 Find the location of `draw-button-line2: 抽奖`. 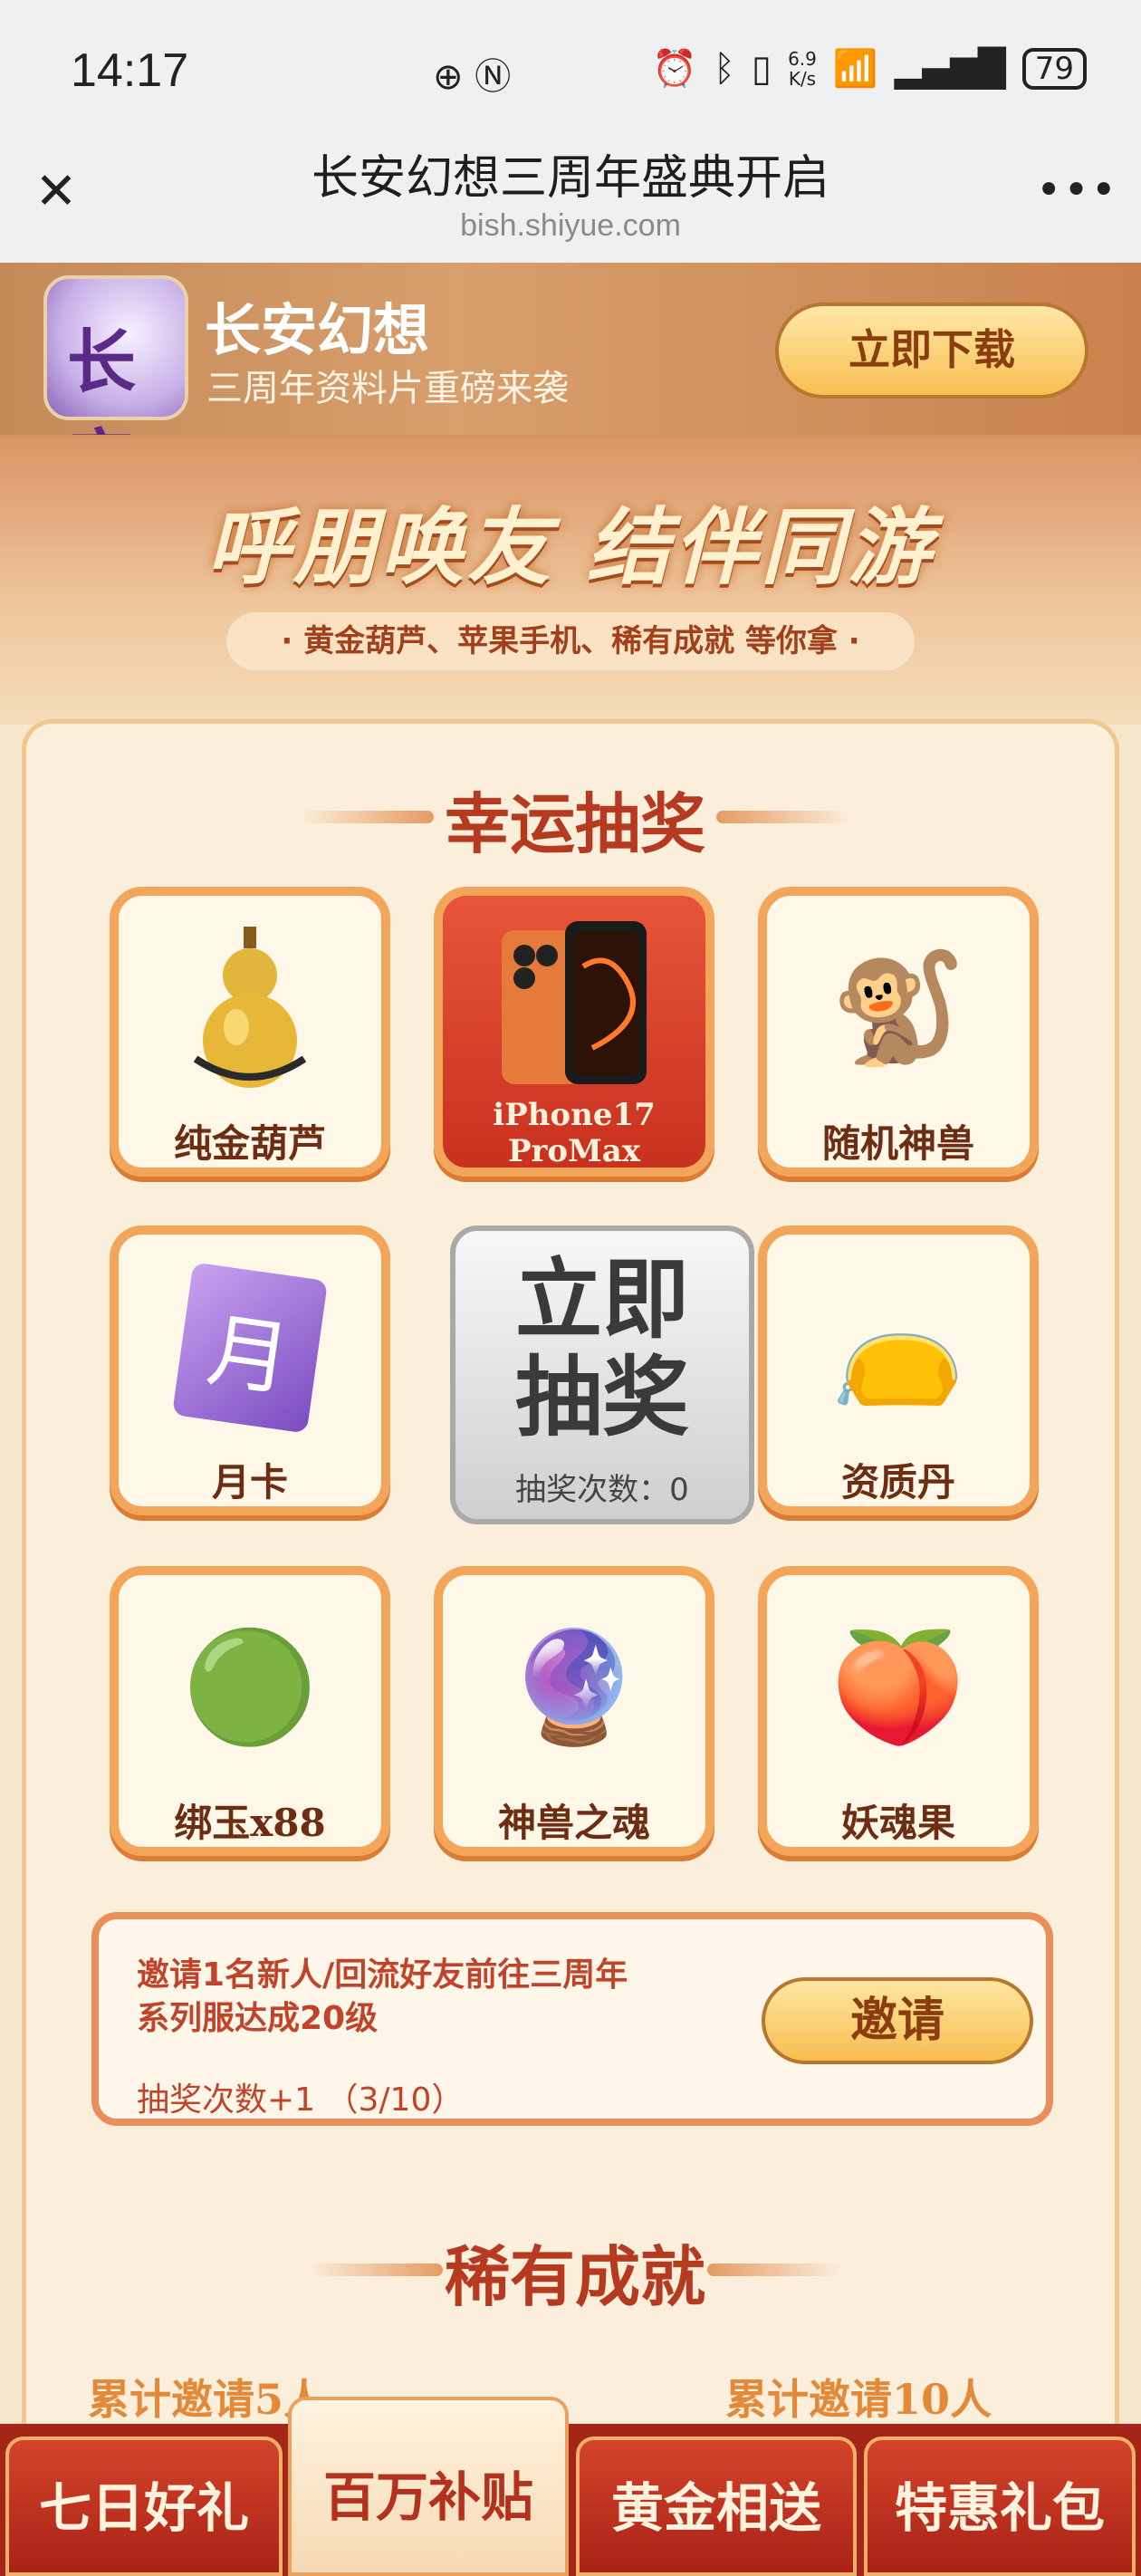

draw-button-line2: 抽奖 is located at coordinates (602, 1397).